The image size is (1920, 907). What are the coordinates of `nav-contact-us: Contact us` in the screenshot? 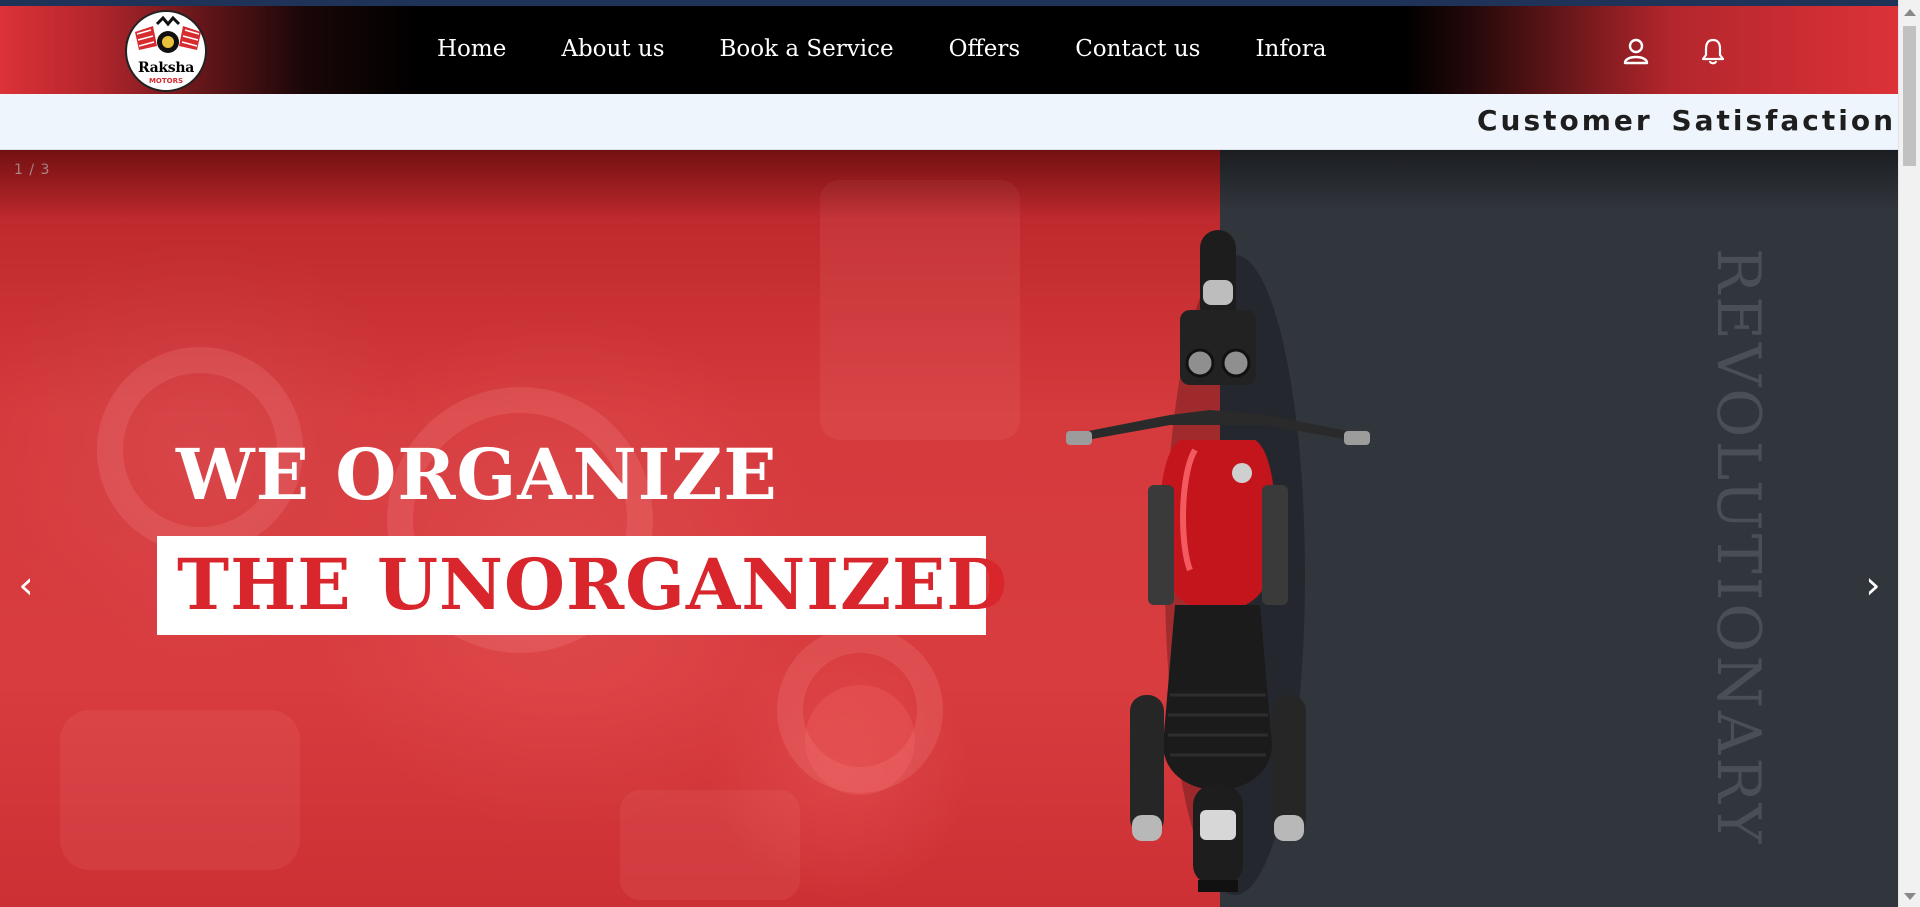 It's located at (1137, 49).